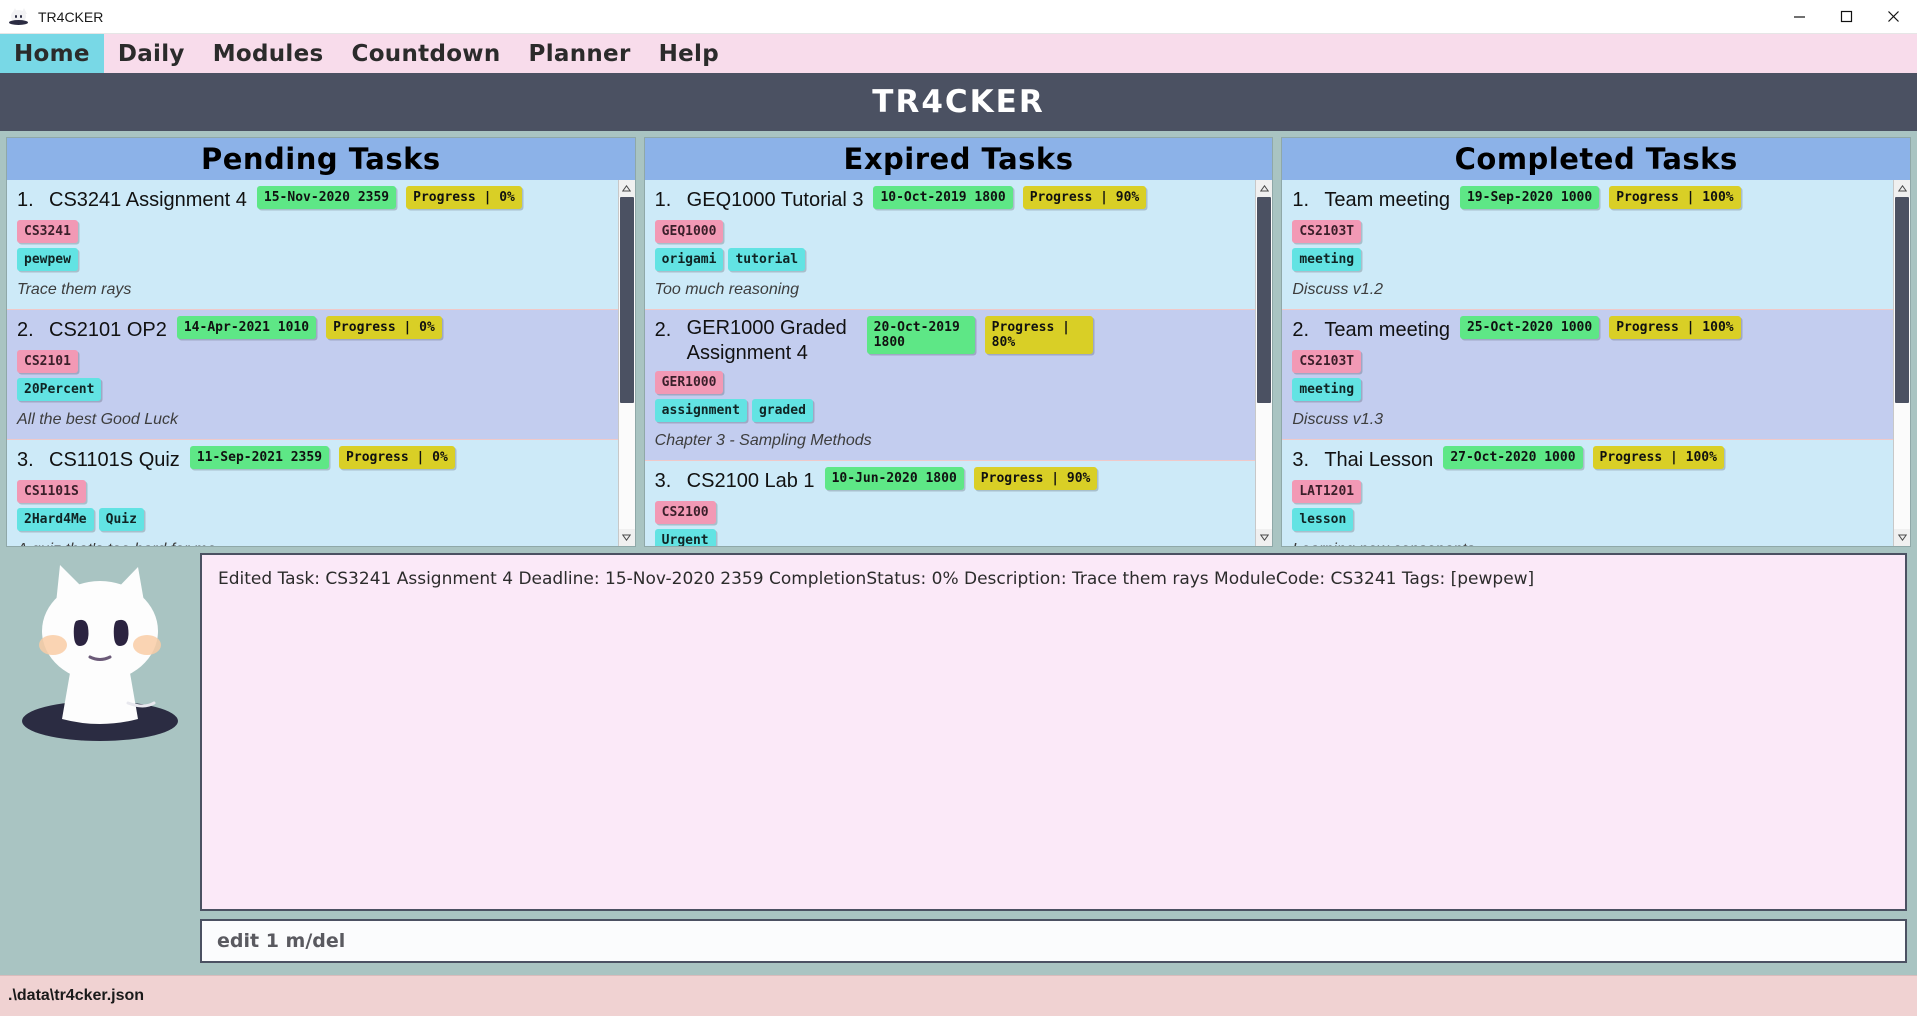 The height and width of the screenshot is (1016, 1917). What do you see at coordinates (766, 340) in the screenshot?
I see `task-name: GER1000 Graded Assignment 4` at bounding box center [766, 340].